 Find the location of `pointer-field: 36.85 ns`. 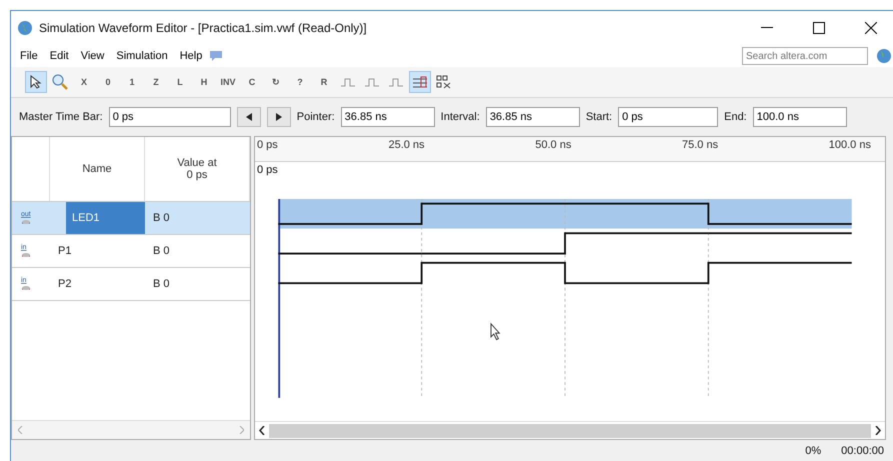

pointer-field: 36.85 ns is located at coordinates (387, 117).